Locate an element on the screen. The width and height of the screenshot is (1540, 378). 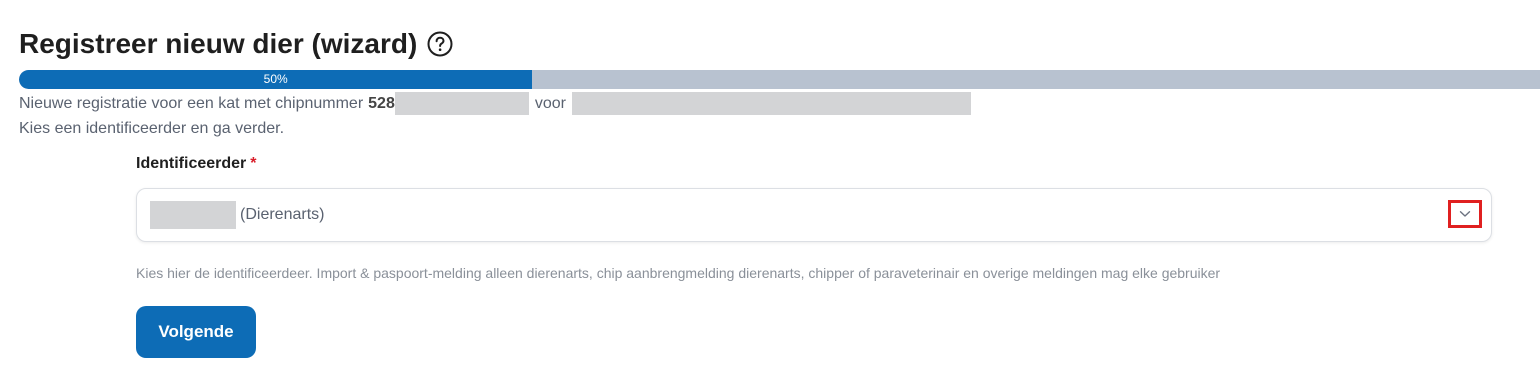
identifier-label: Identificeerder * is located at coordinates (196, 164).